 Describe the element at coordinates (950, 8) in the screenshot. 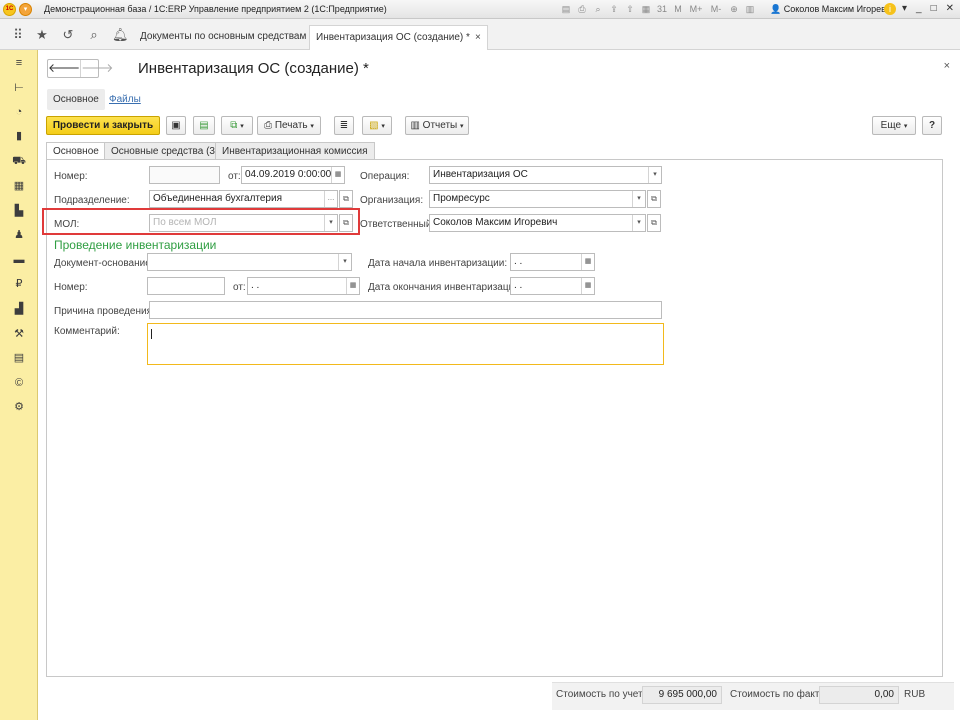

I see `close-window-icon: ✕` at that location.